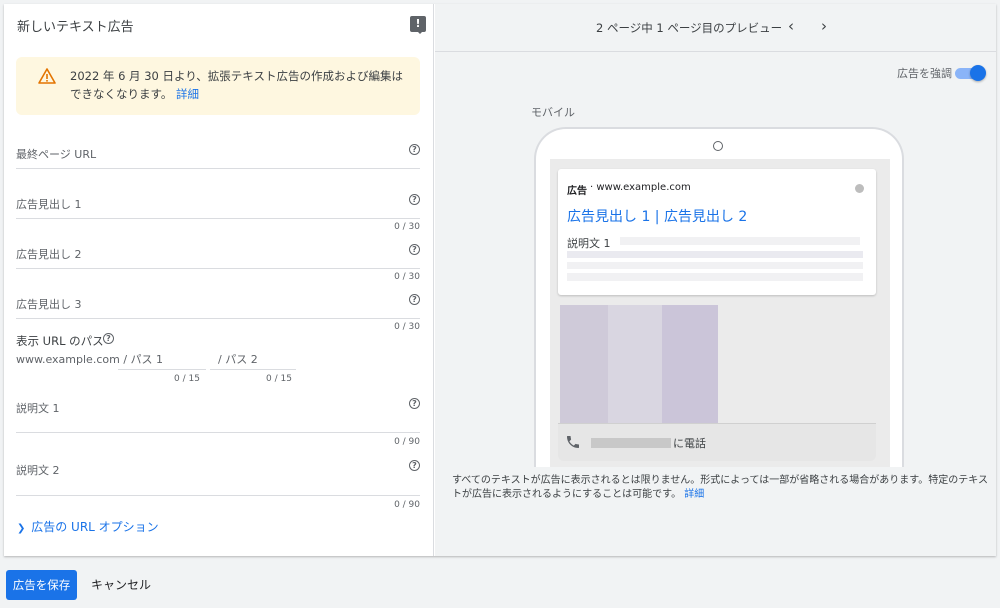  I want to click on preview-topbar: 2 ページ中 1 ページ目のプレビュー ‹ ›, so click(715, 28).